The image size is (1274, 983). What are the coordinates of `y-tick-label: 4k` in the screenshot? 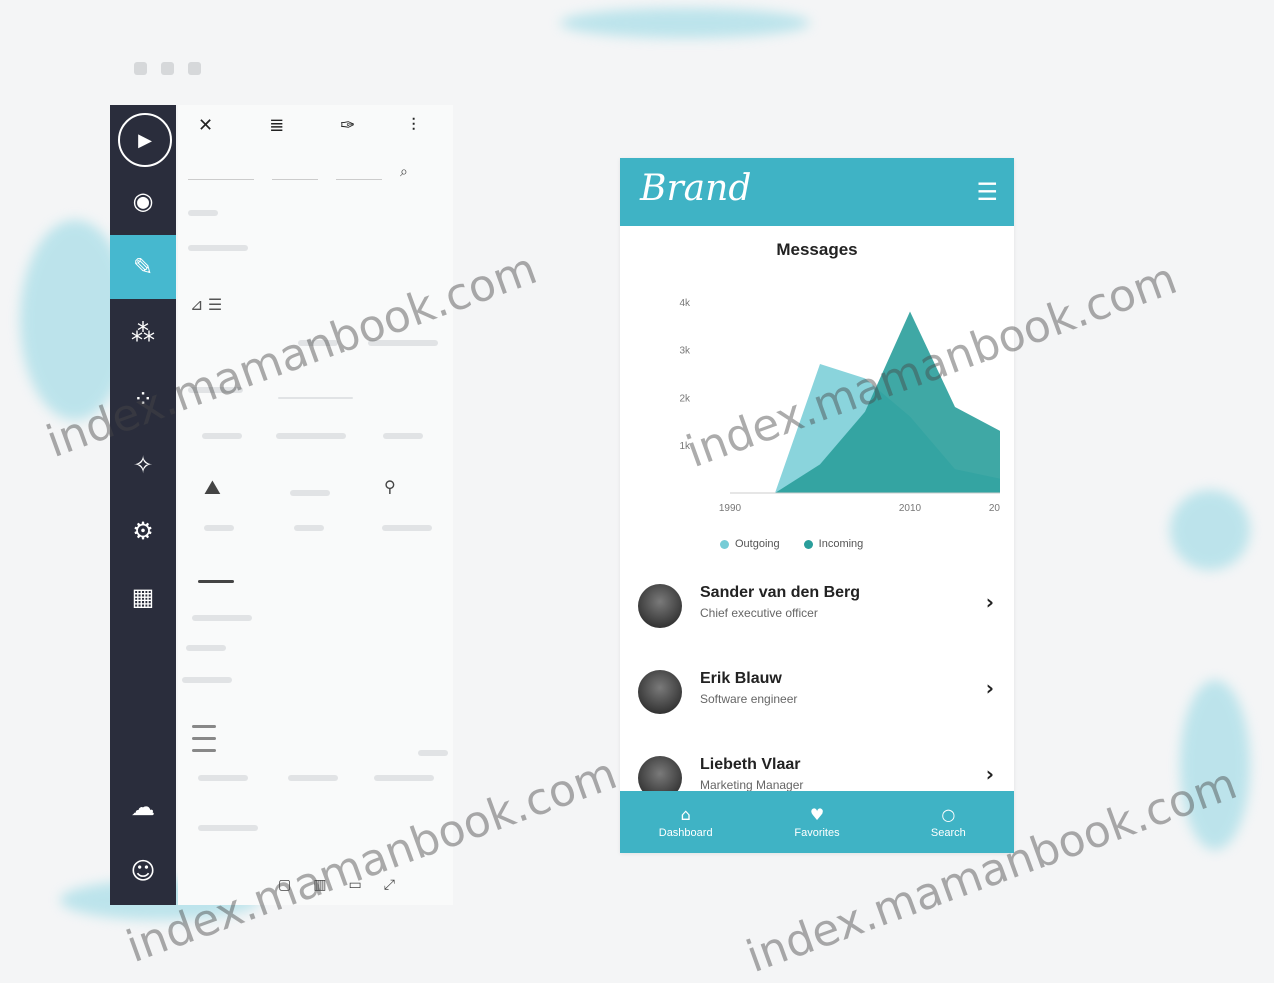 It's located at (685, 303).